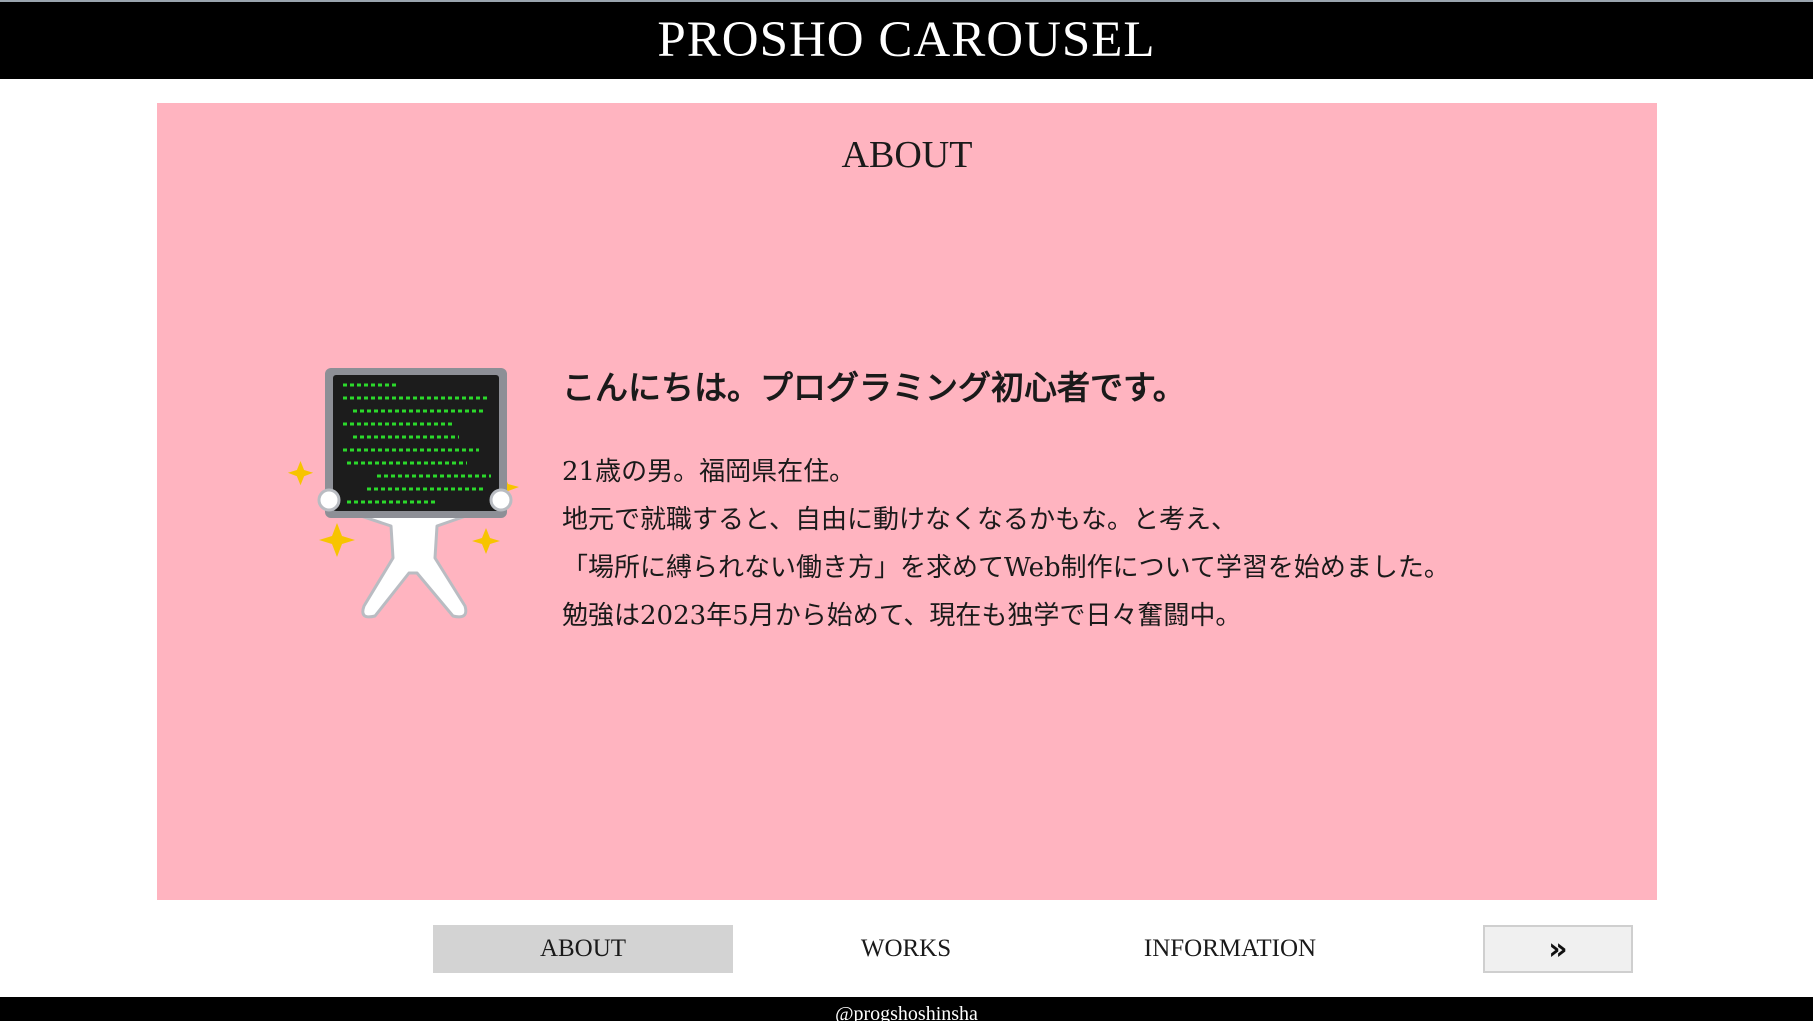 This screenshot has width=1813, height=1021. What do you see at coordinates (583, 949) in the screenshot?
I see `tab-about: ABOUT` at bounding box center [583, 949].